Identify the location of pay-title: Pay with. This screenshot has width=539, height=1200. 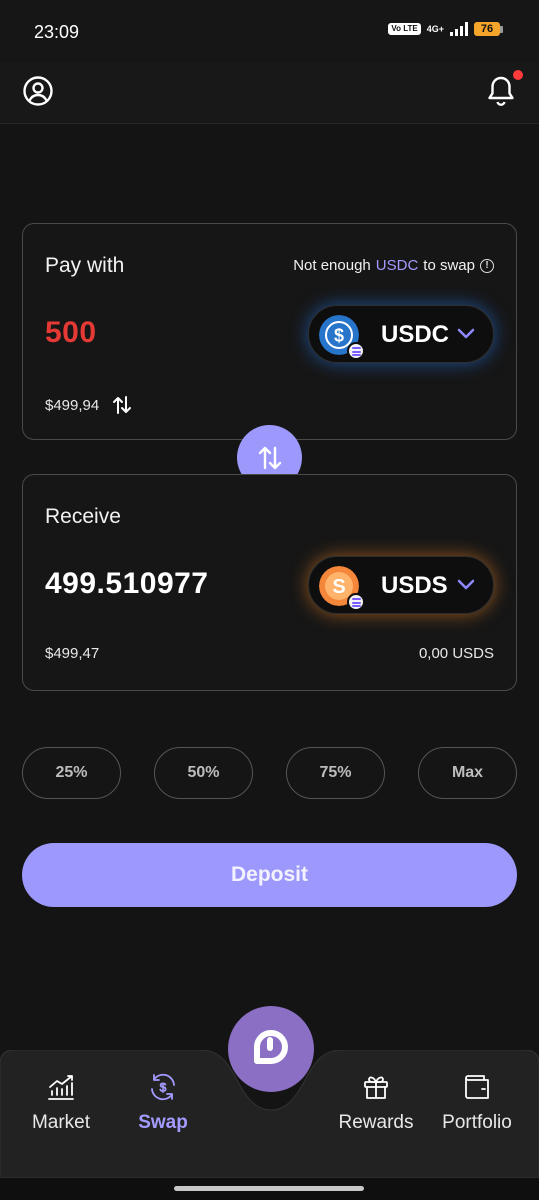
(85, 265).